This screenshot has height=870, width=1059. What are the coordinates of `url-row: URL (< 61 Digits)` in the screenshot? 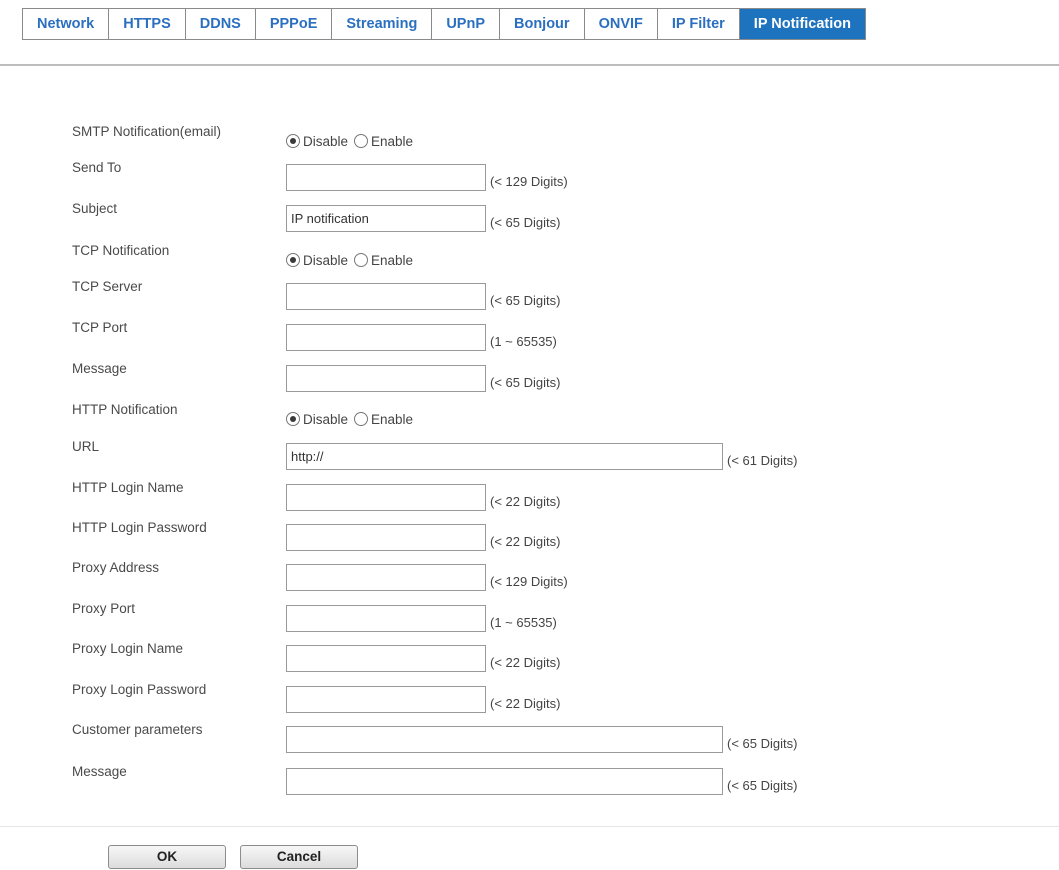 It's located at (435, 455).